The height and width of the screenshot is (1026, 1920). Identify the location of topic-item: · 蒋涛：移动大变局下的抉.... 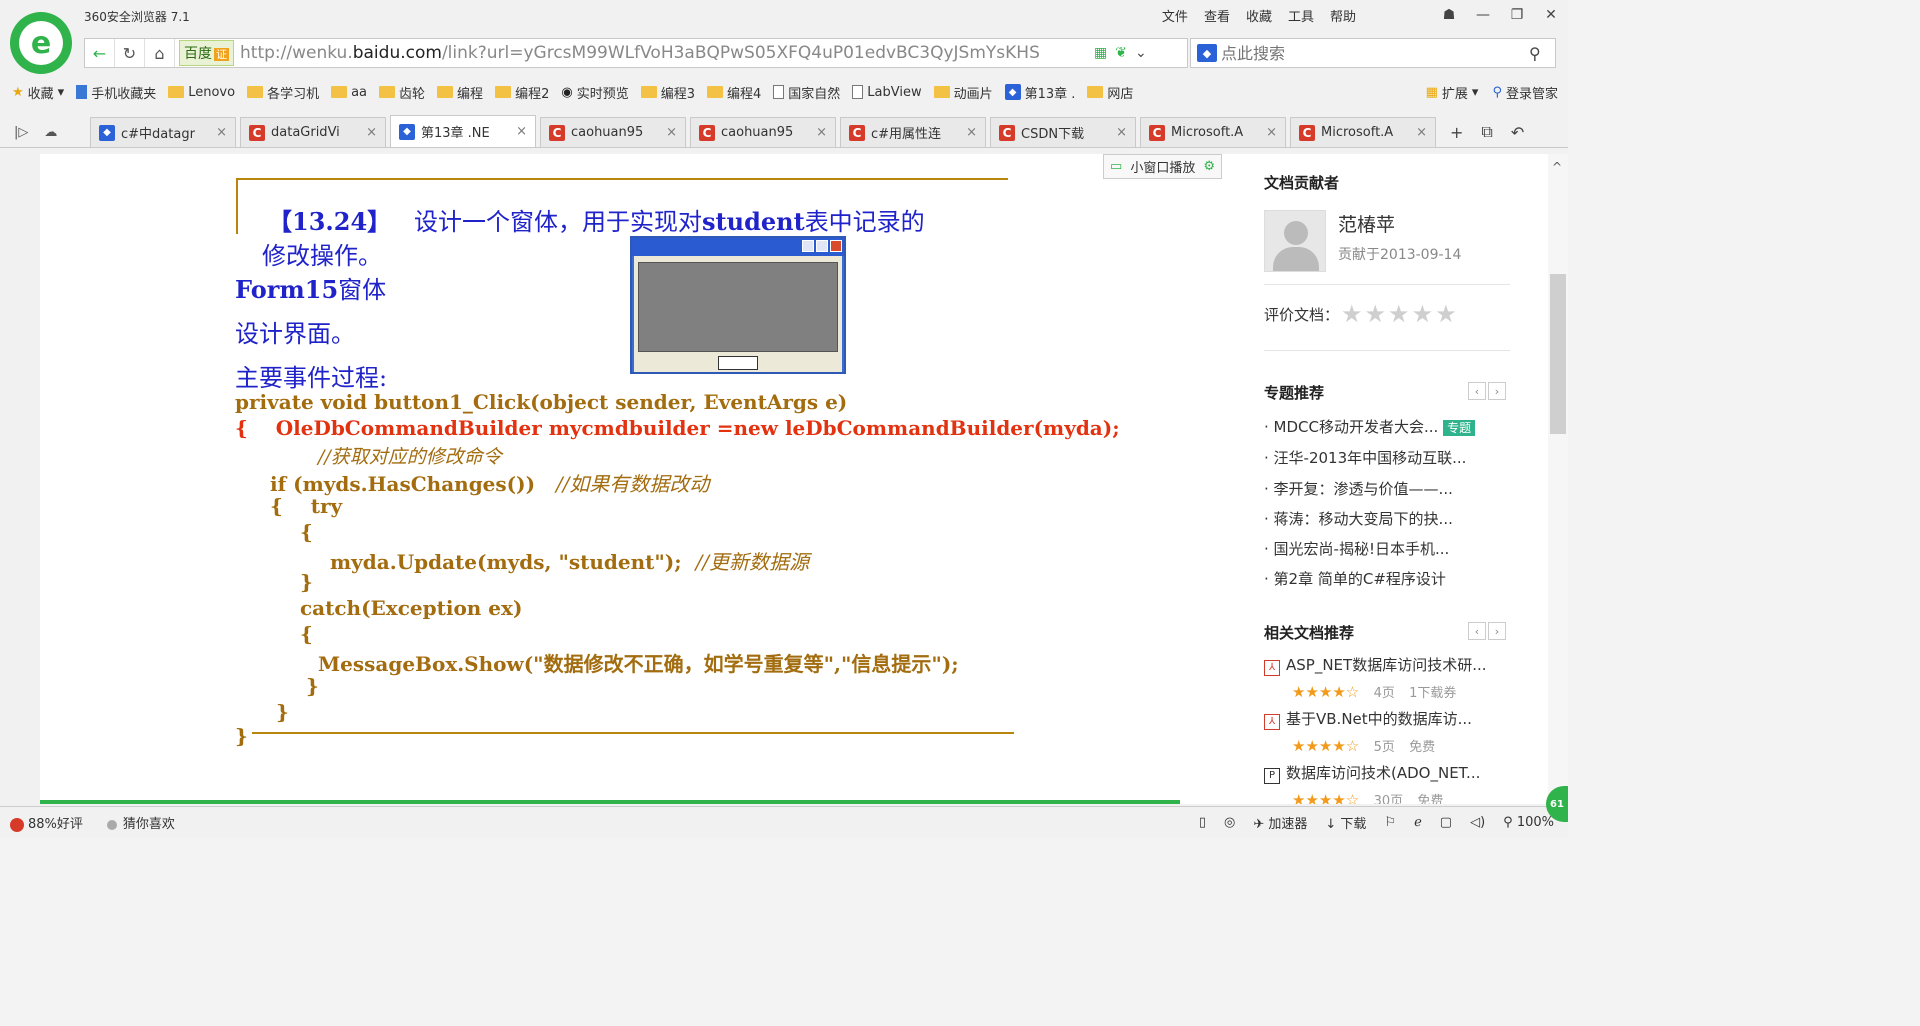
(1358, 518).